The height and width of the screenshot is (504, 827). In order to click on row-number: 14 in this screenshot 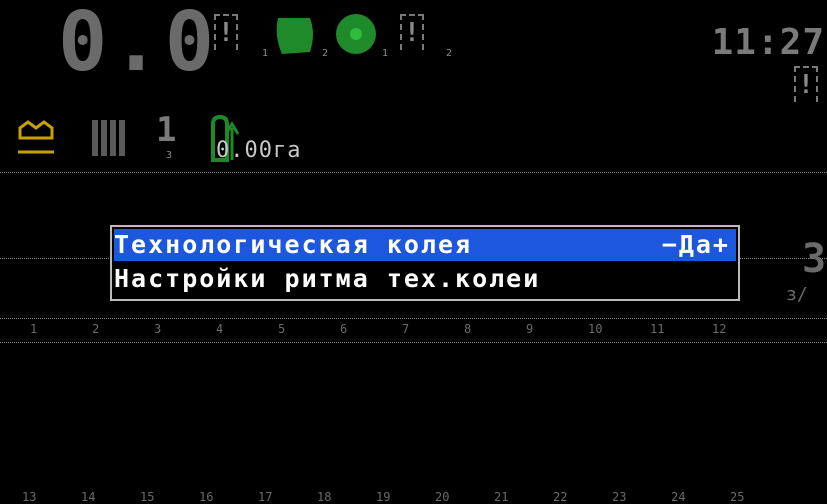, I will do `click(88, 497)`.